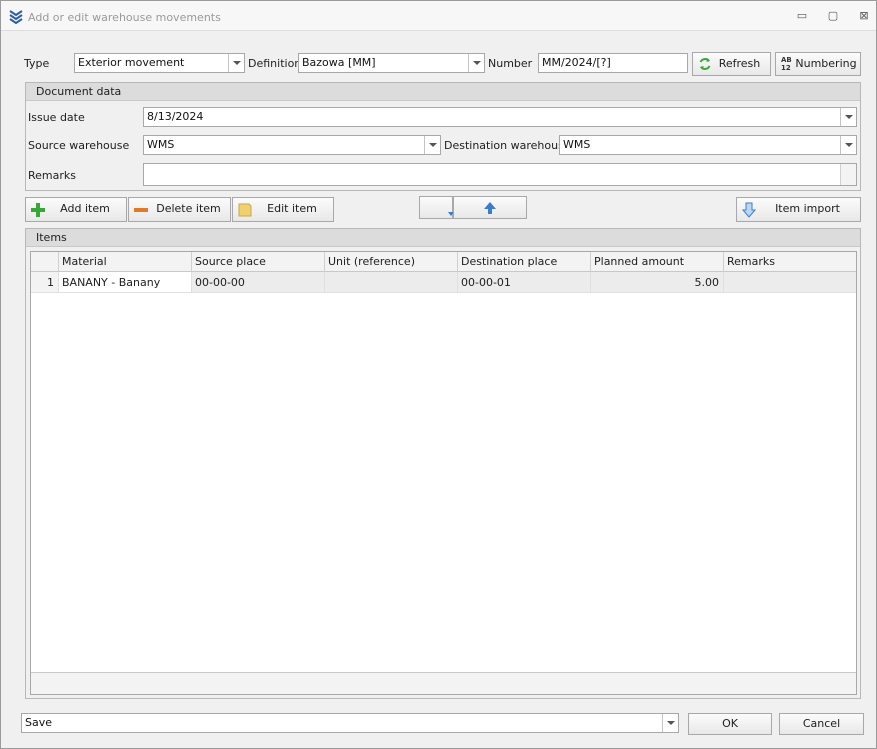 The image size is (877, 749). I want to click on numbering-button: AB 12 Numbering, so click(818, 64).